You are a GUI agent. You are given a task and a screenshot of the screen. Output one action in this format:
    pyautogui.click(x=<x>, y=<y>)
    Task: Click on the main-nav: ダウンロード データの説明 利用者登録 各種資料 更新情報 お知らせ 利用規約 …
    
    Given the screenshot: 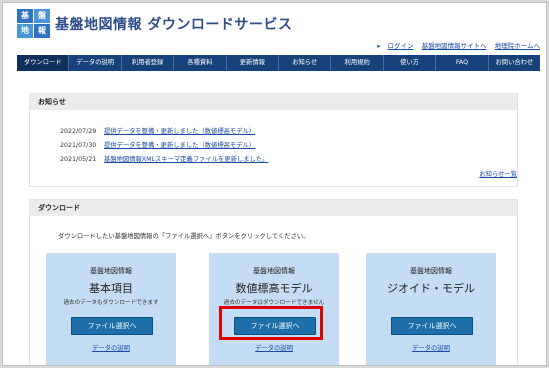 What is the action you would take?
    pyautogui.click(x=278, y=63)
    